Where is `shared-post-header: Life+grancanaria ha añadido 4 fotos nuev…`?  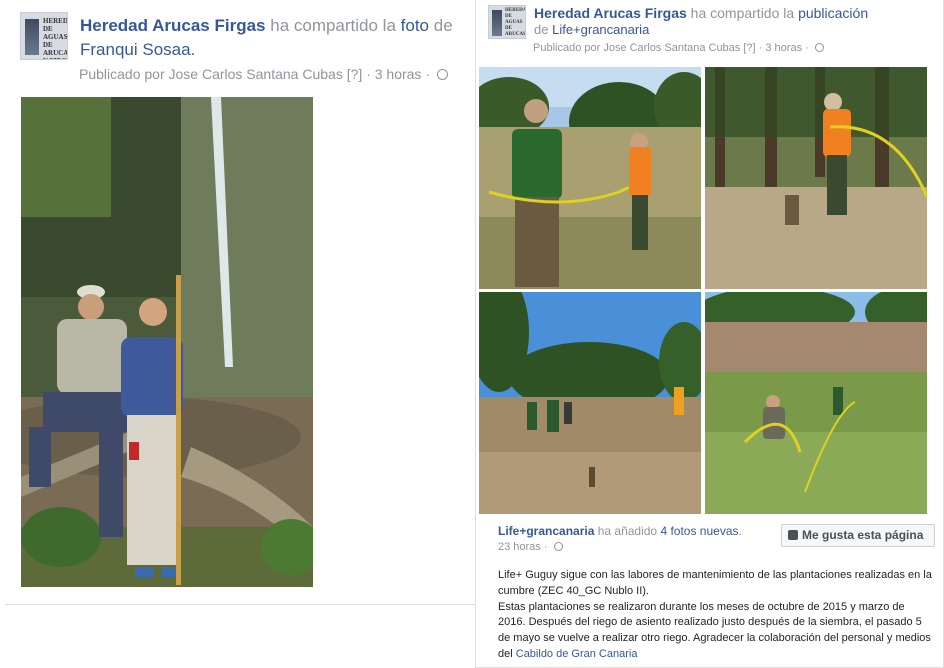
shared-post-header: Life+grancanaria ha añadido 4 fotos nuev… is located at coordinates (620, 531).